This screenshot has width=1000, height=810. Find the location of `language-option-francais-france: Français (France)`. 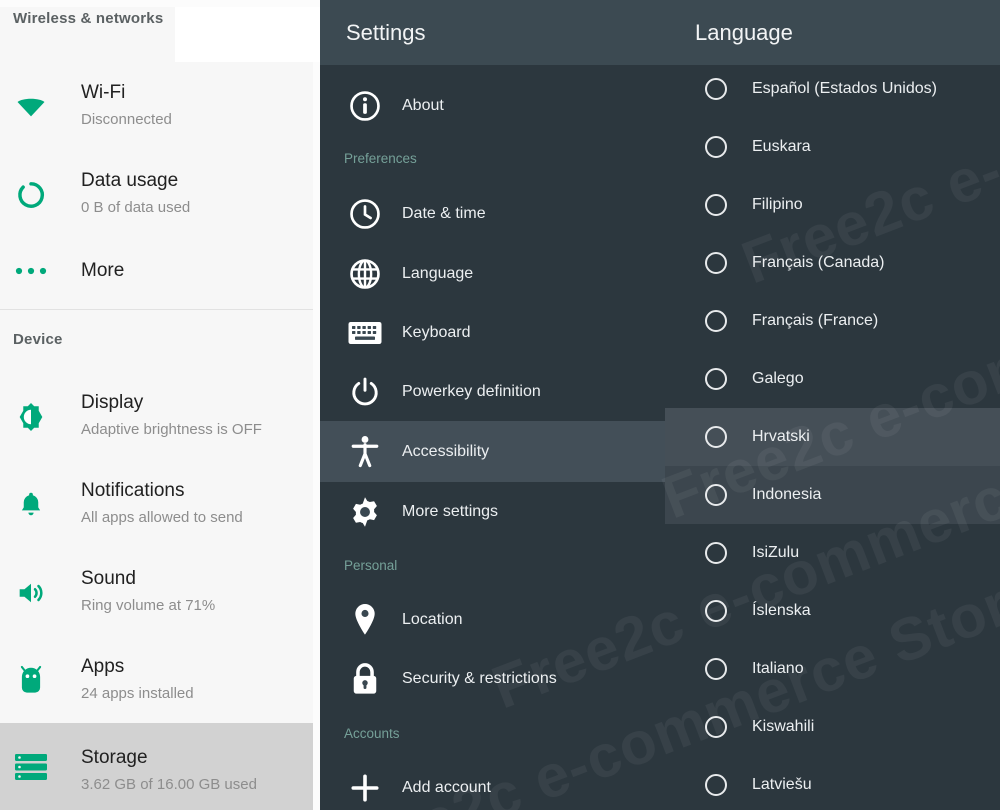

language-option-francais-france: Français (France) is located at coordinates (832, 321).